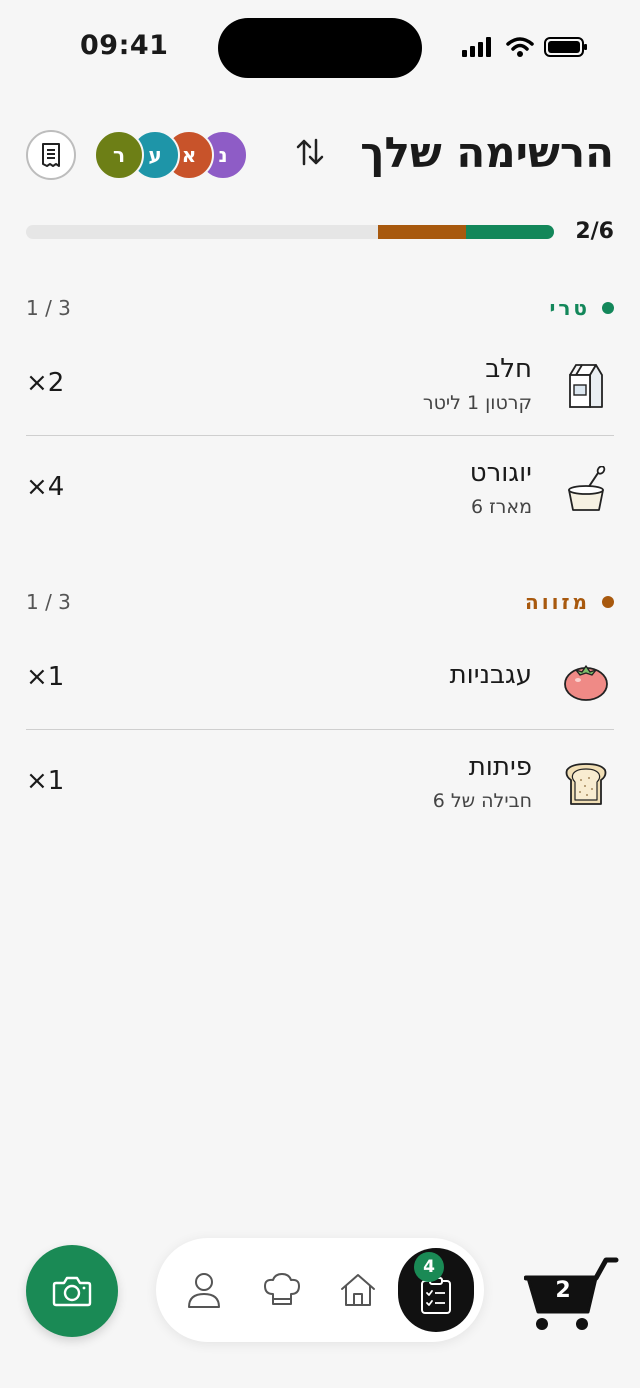 This screenshot has width=640, height=1388. What do you see at coordinates (501, 507) in the screenshot?
I see `item-detail: מארז 6` at bounding box center [501, 507].